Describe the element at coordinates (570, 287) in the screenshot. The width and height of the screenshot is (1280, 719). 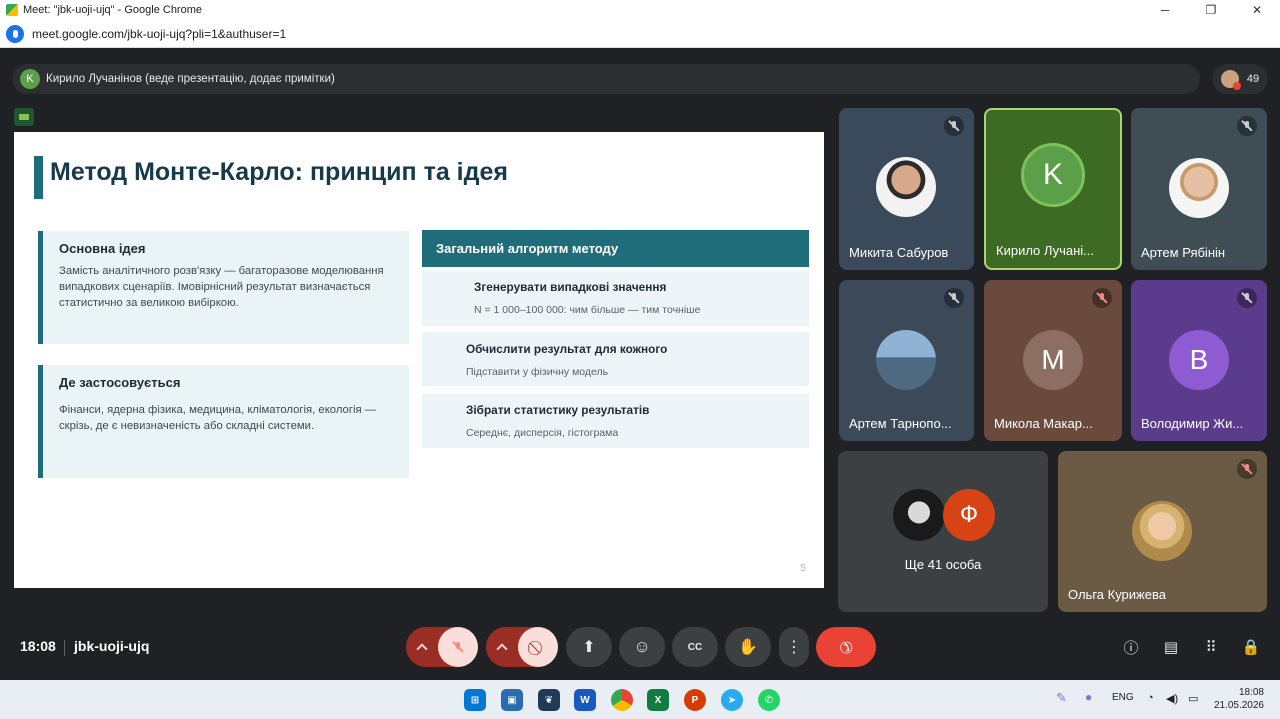
I see `step-title: Згенерувати випадкові значення` at that location.